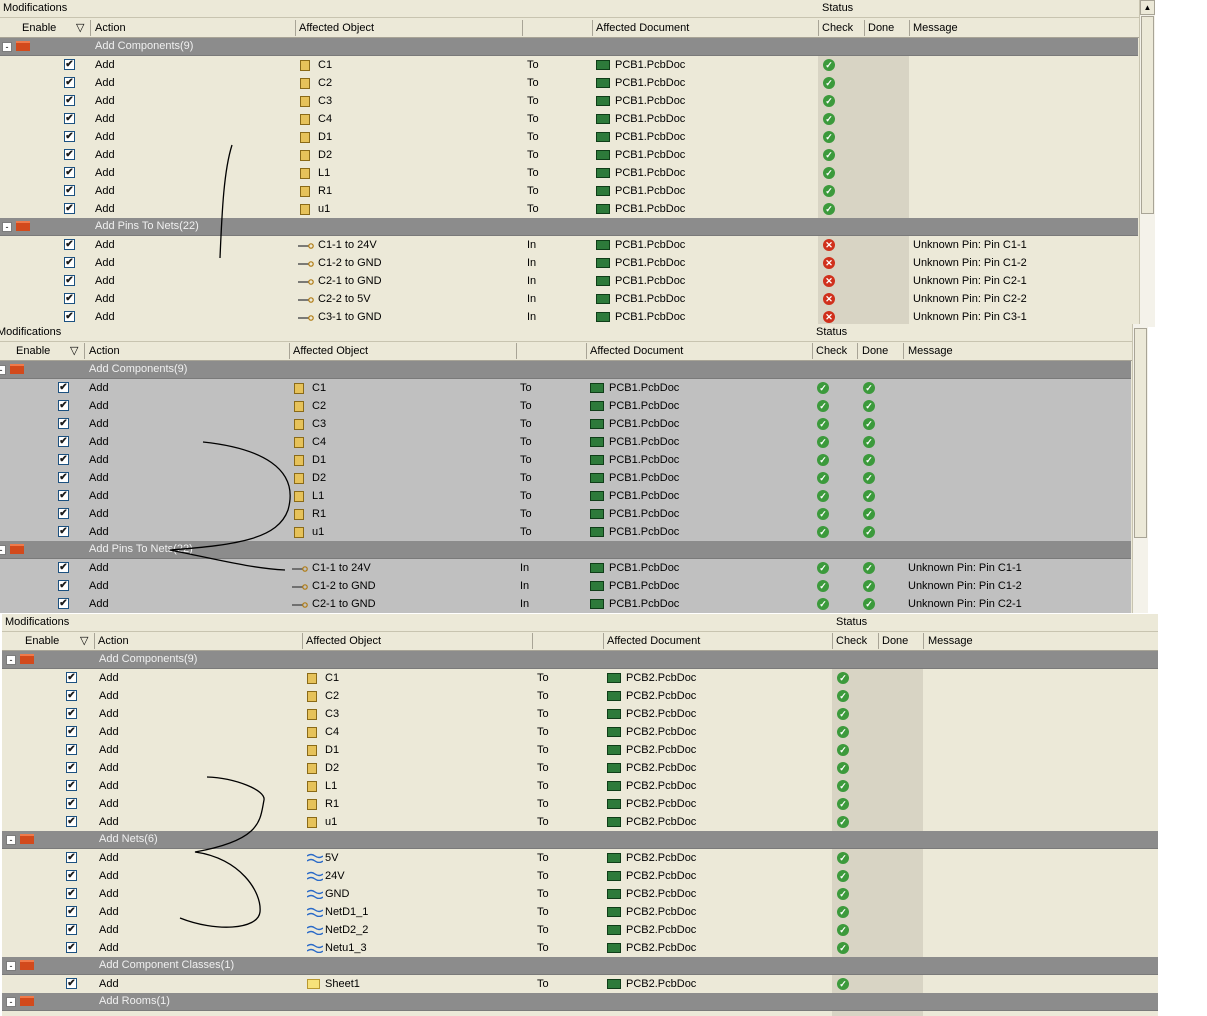 This screenshot has height=1016, width=1207. I want to click on table-row: ✔ Add u1 To PCB1.PcbDoc ✓, so click(569, 209).